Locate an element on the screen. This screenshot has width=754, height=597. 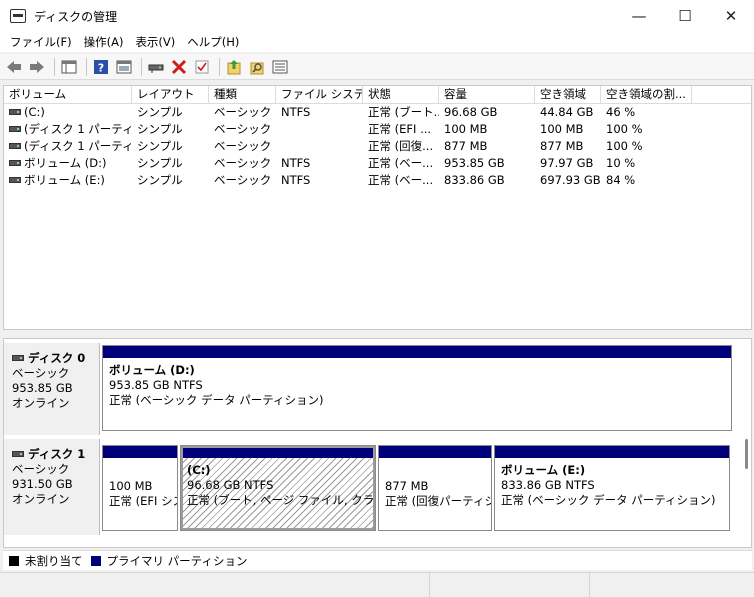
show-pane-button is located at coordinates (124, 67).